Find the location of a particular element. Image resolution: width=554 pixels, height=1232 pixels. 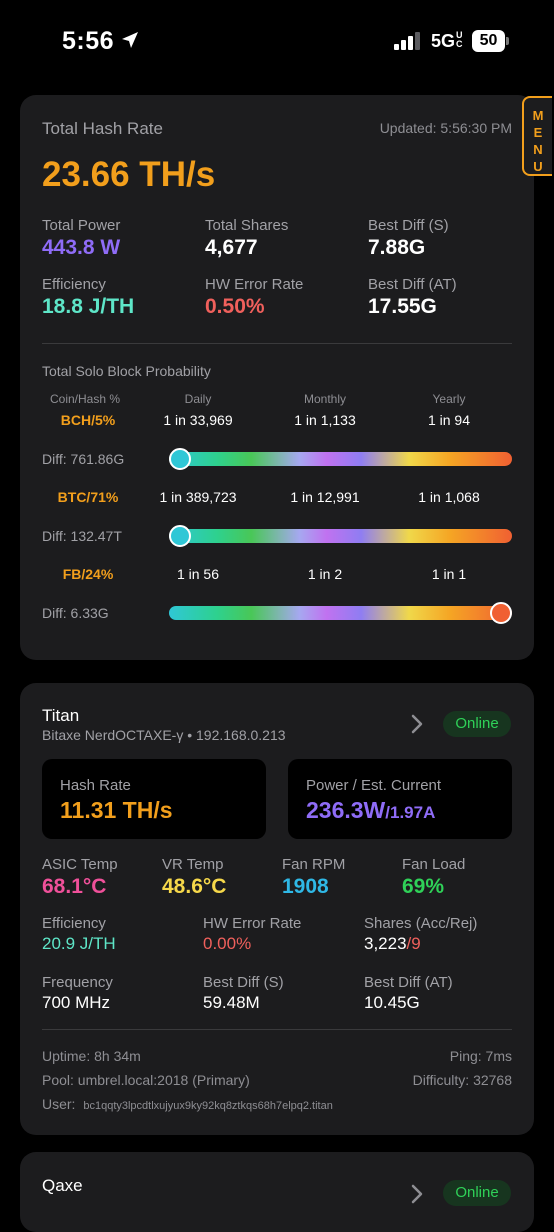

battery-icon: 50 is located at coordinates (491, 41).